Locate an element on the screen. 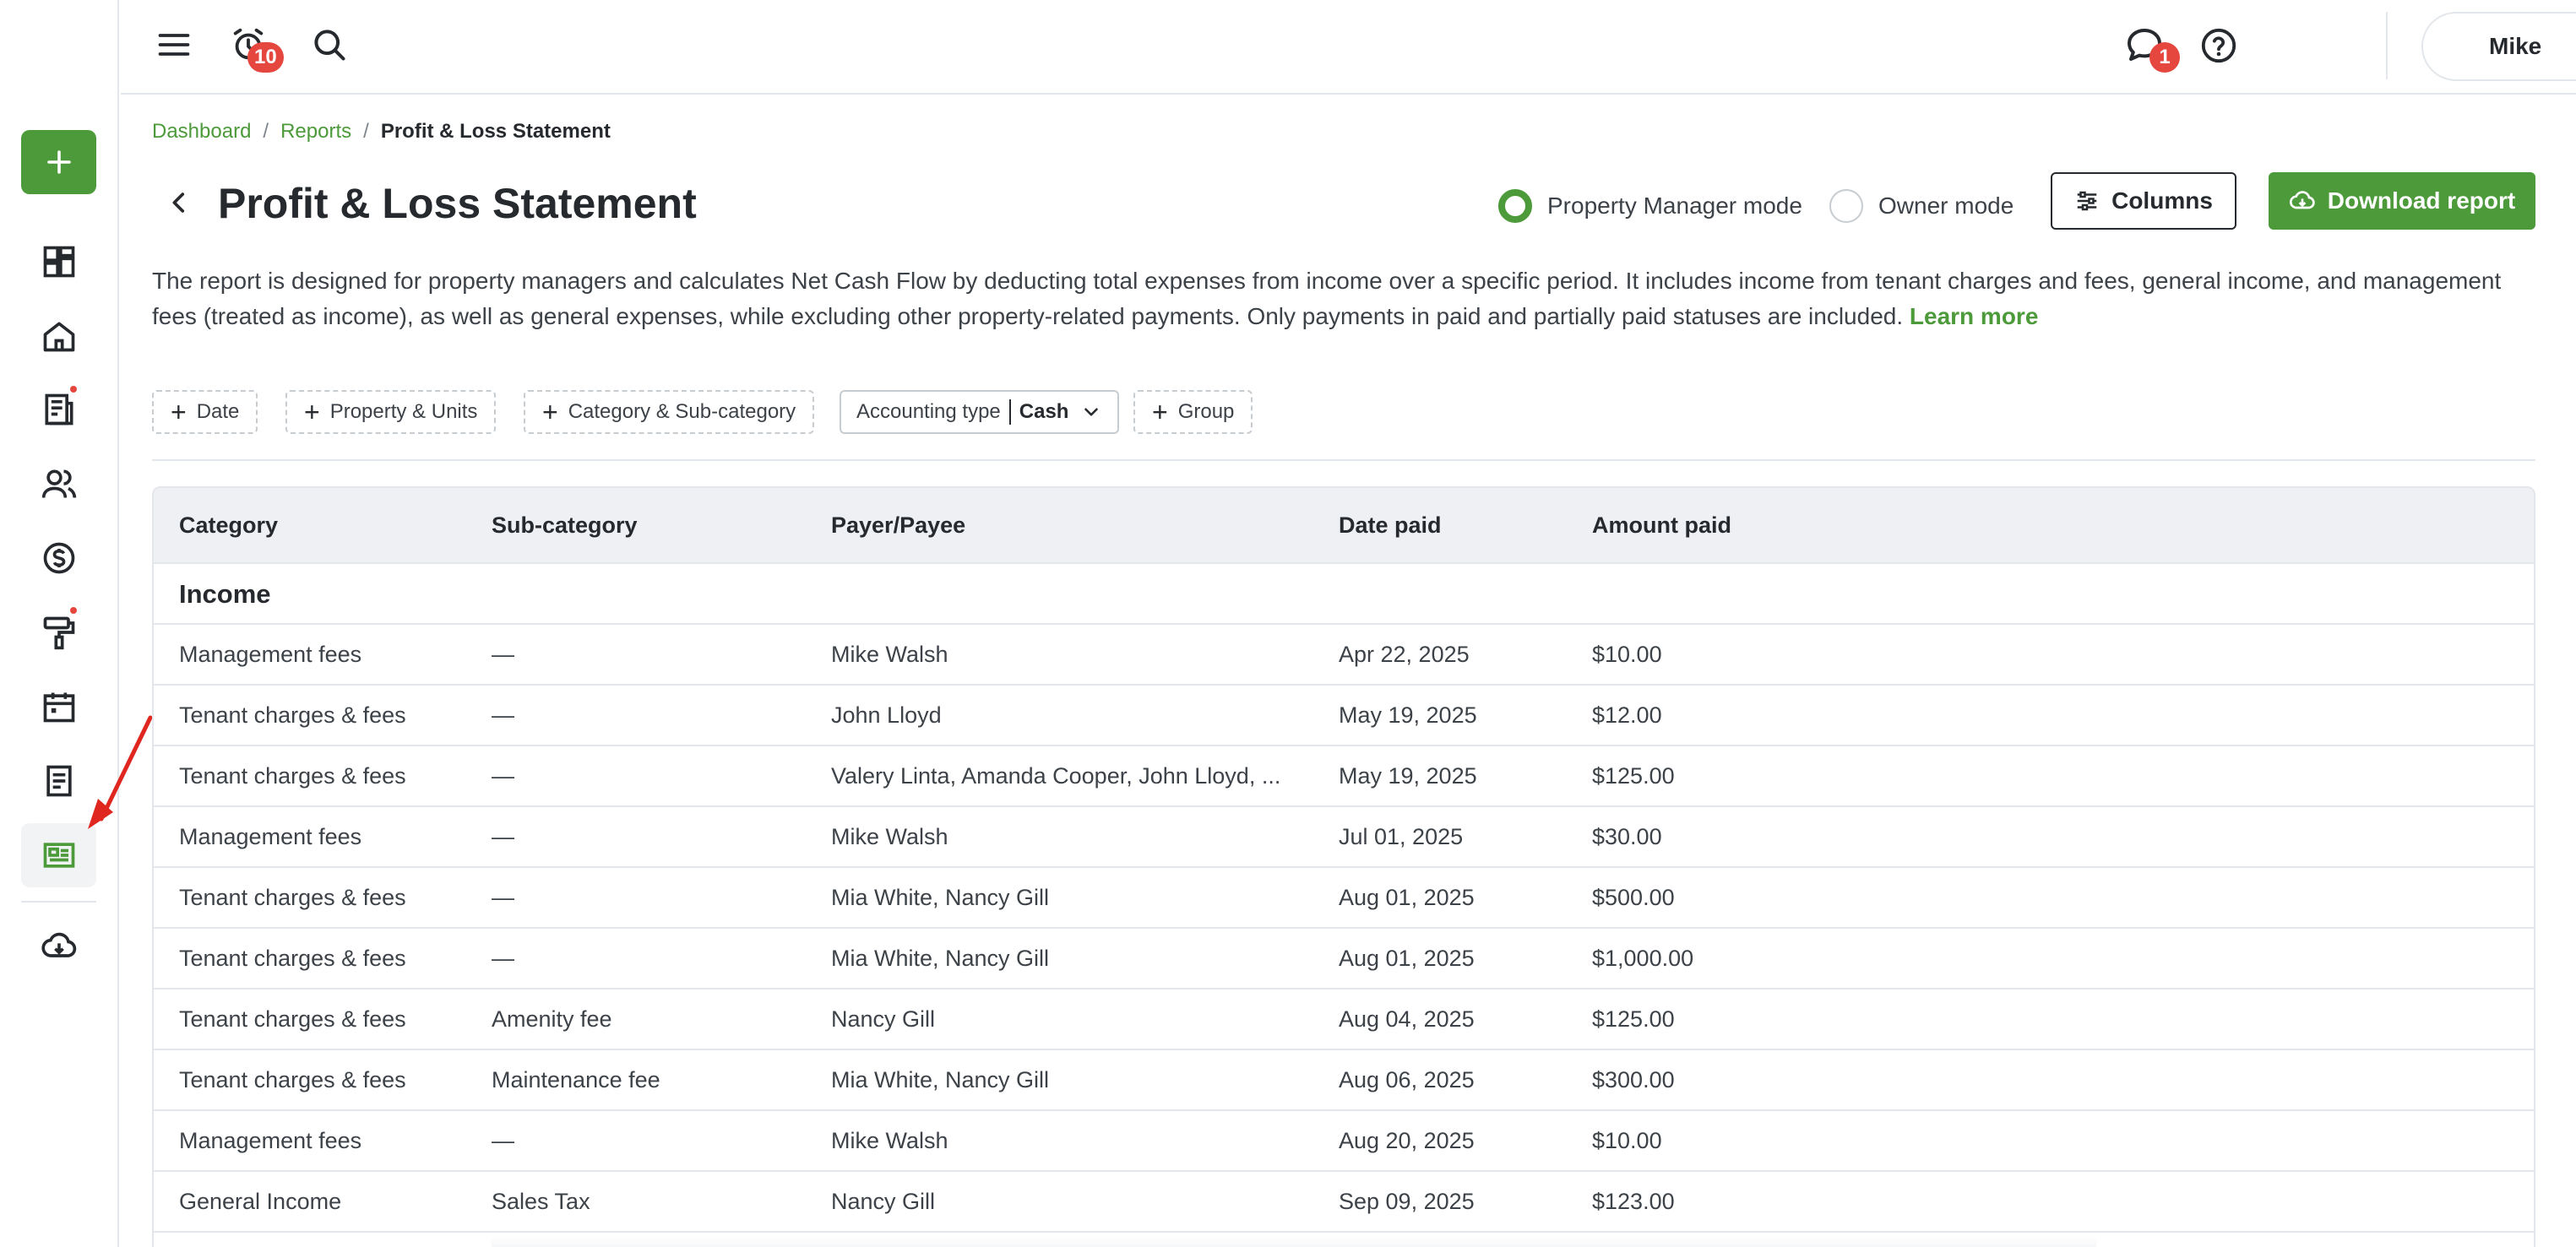 The height and width of the screenshot is (1247, 2576). cell-payer: John Lloyd is located at coordinates (886, 715).